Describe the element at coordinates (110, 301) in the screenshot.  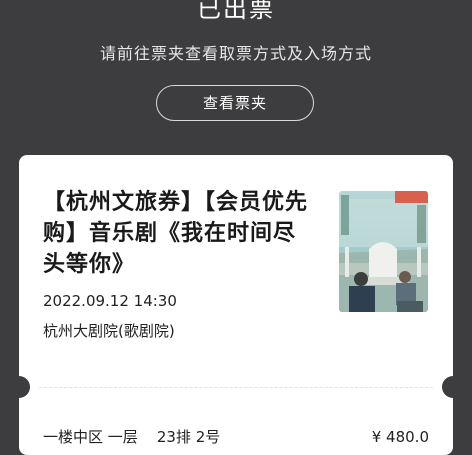
I see `show-datetime: 2022.09.12 14:30` at that location.